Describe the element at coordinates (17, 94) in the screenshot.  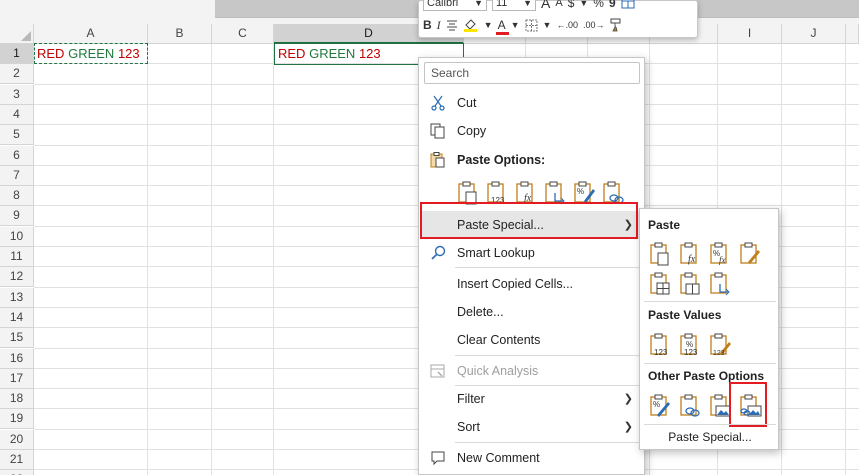
I see `row-header-3: 3` at that location.